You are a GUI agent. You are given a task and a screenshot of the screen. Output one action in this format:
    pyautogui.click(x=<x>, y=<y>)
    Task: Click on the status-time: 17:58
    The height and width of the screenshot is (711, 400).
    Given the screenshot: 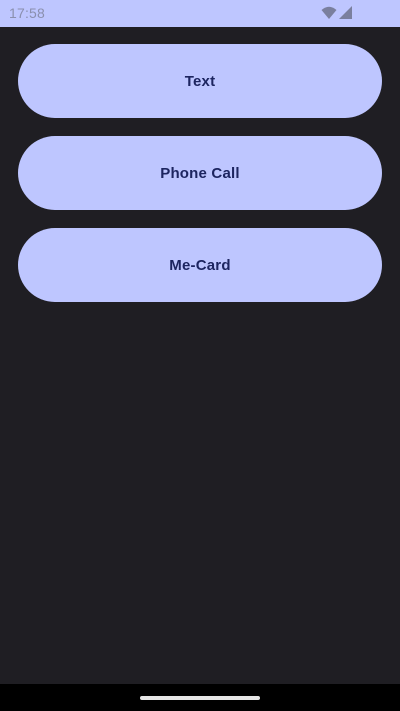 What is the action you would take?
    pyautogui.click(x=27, y=13)
    